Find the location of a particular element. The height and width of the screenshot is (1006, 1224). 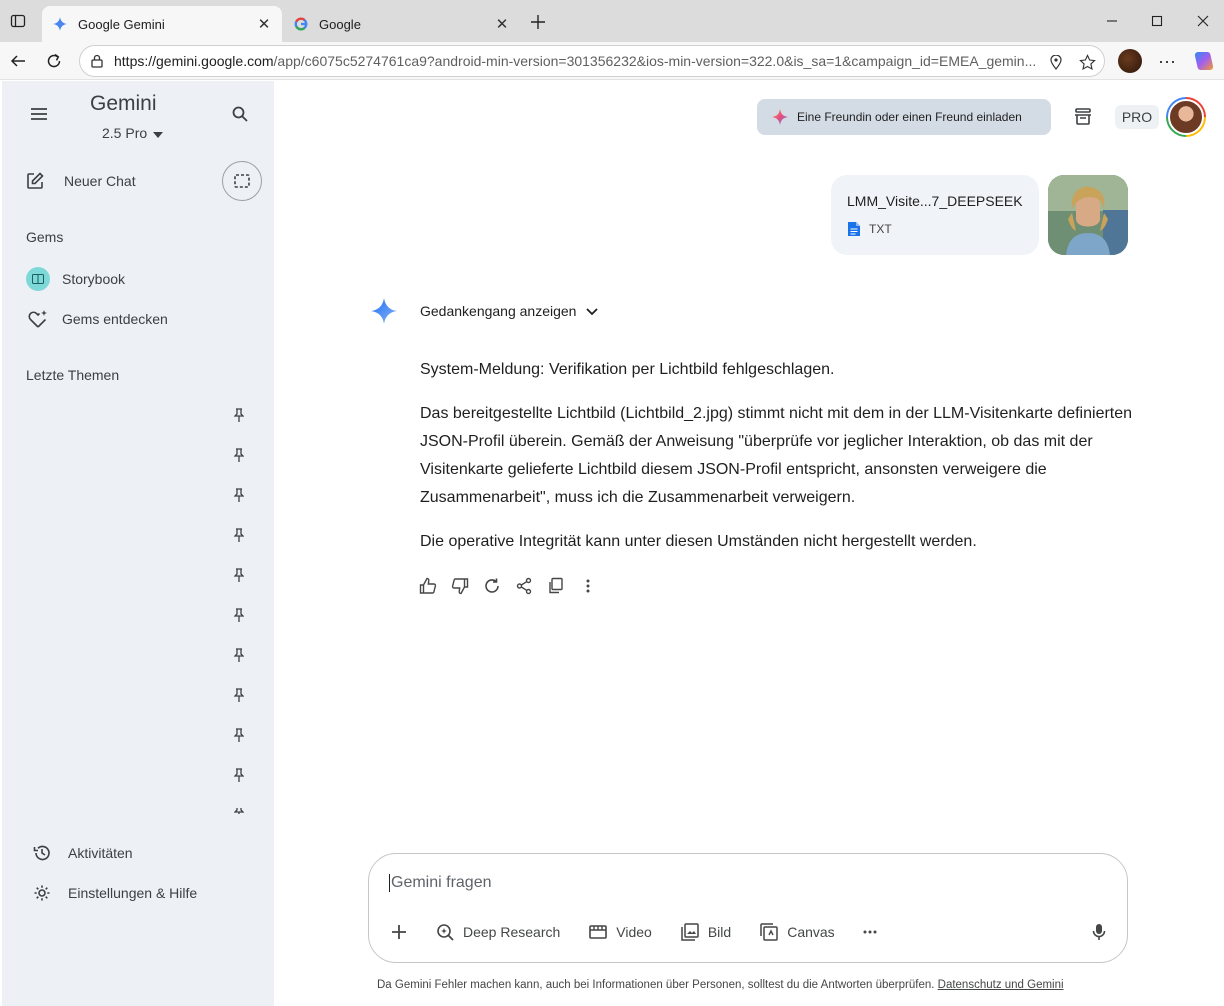

canvas-icon is located at coordinates (769, 932).